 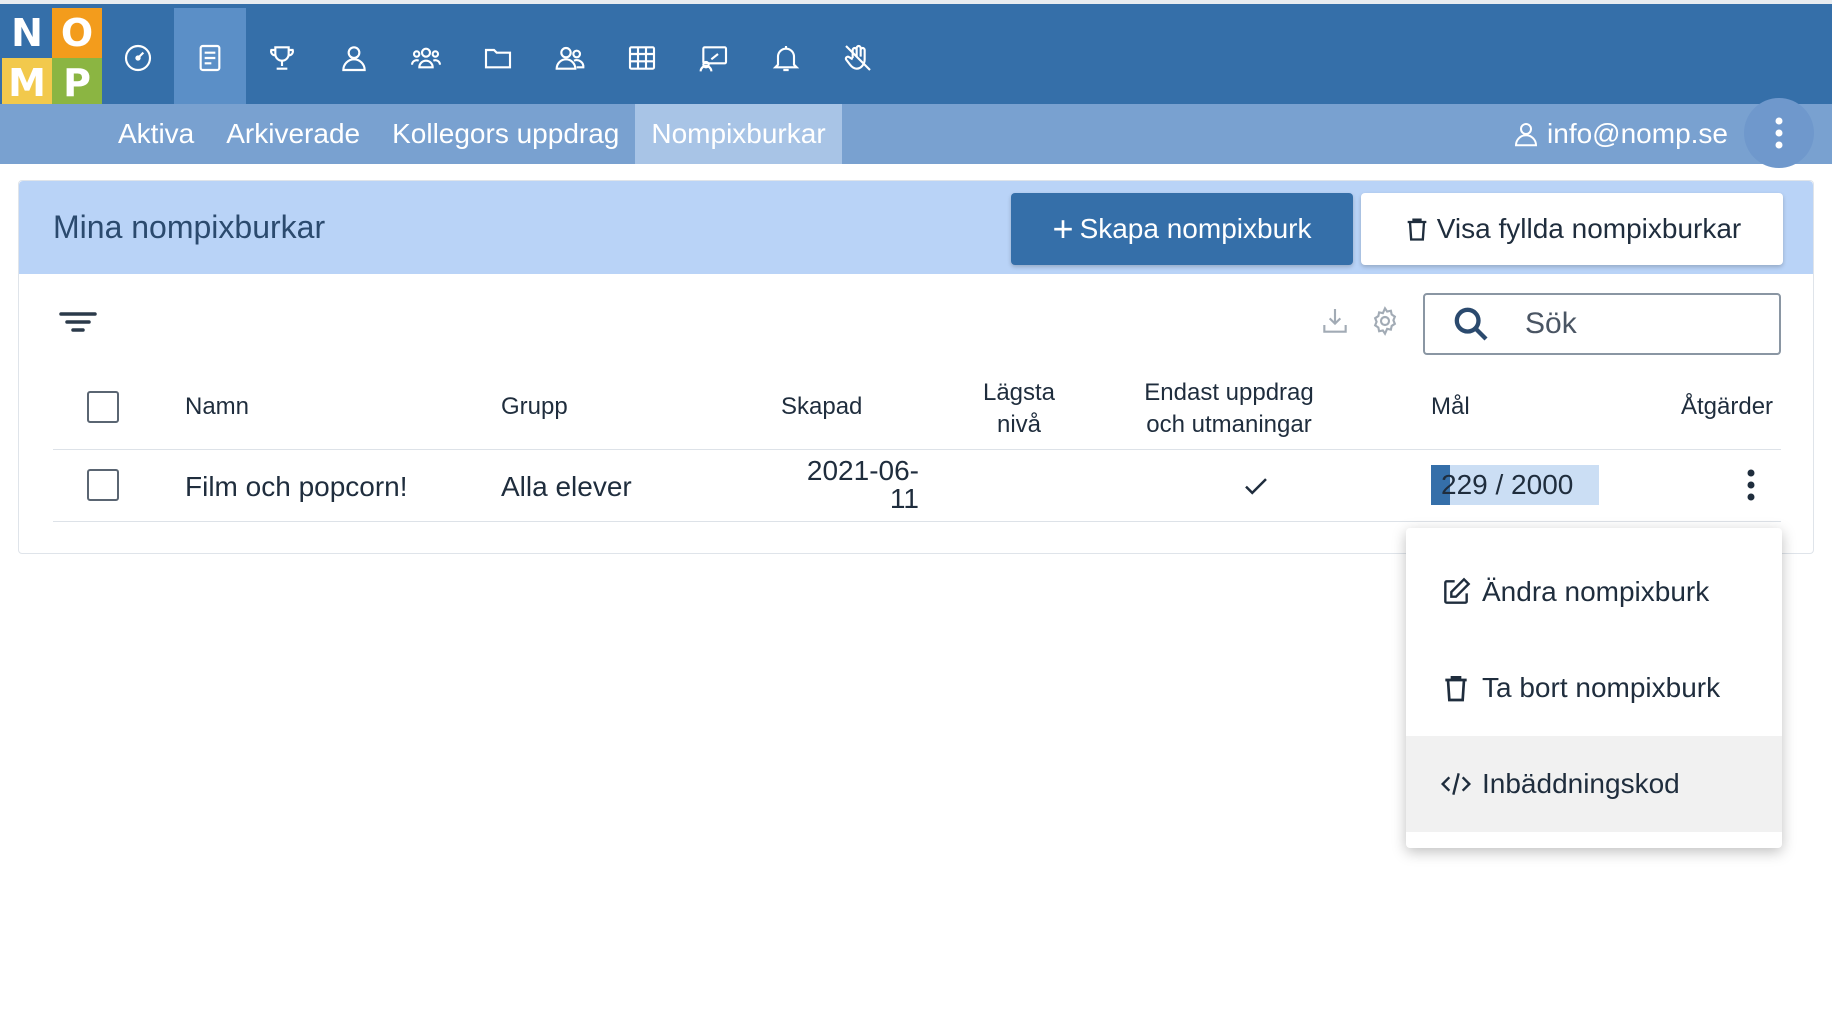 I want to click on table-row-divider, so click(x=917, y=521).